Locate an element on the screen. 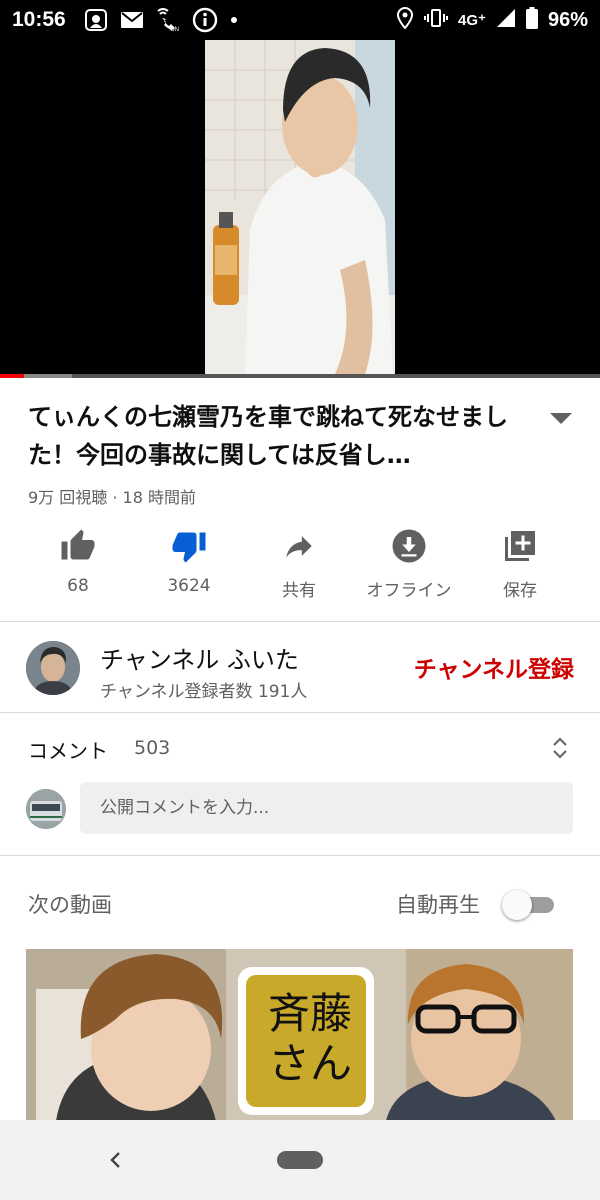 The height and width of the screenshot is (1200, 600). share-button: 共有 is located at coordinates (299, 560).